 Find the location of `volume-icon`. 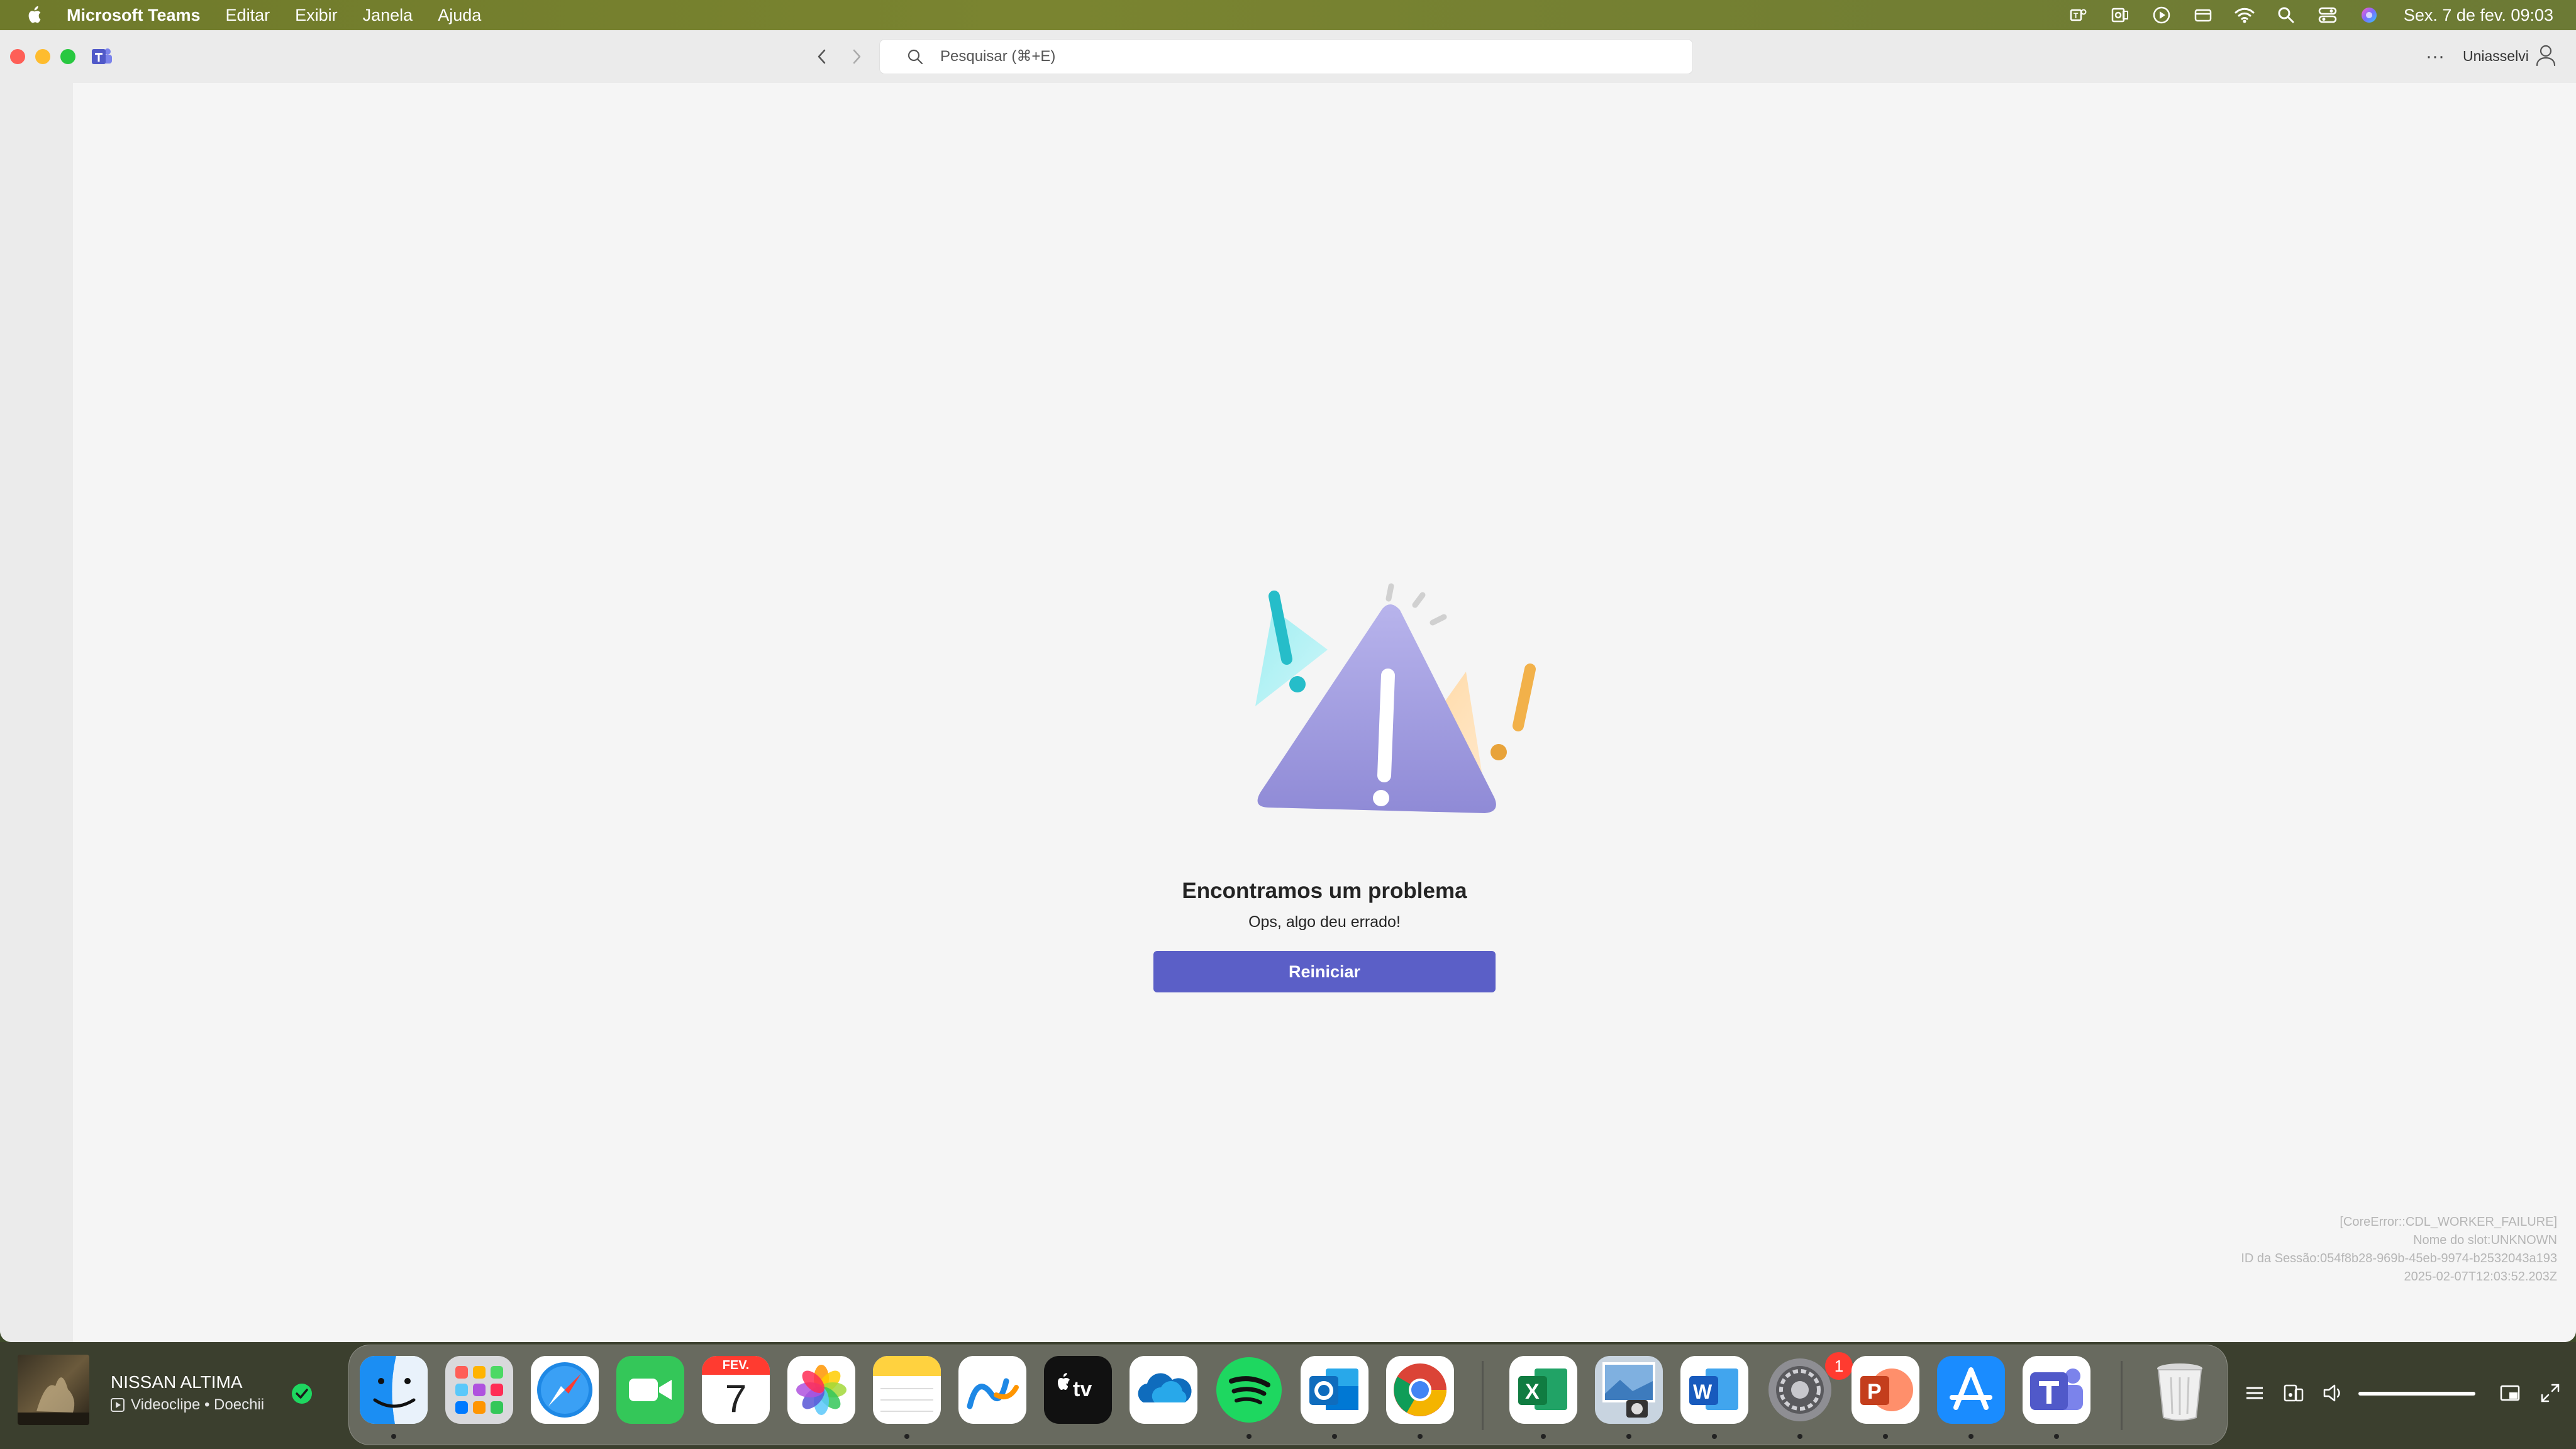

volume-icon is located at coordinates (2333, 1393).